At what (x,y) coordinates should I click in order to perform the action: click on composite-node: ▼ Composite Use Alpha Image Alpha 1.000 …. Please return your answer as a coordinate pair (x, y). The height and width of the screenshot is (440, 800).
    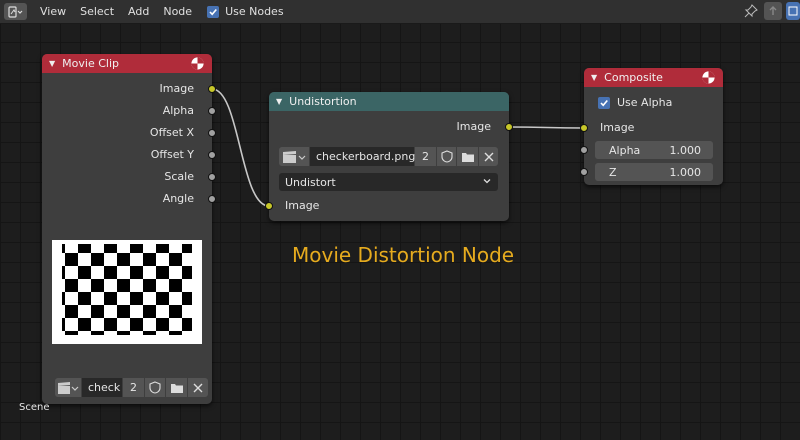
    Looking at the image, I should click on (651, 126).